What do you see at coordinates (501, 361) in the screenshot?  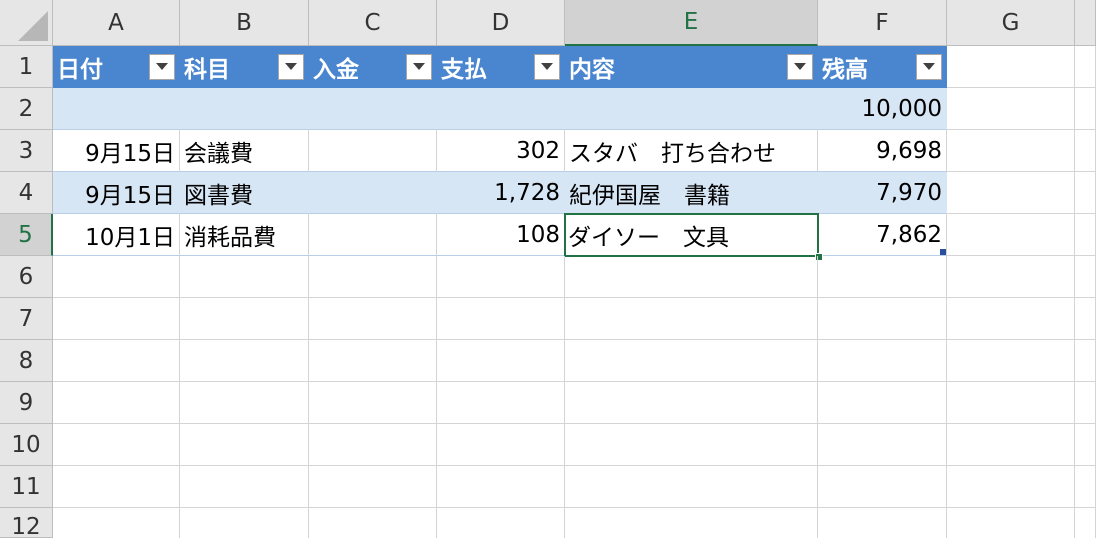 I see `cell-d8` at bounding box center [501, 361].